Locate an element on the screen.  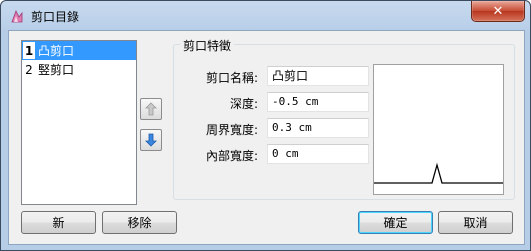
app-icon is located at coordinates (17, 16).